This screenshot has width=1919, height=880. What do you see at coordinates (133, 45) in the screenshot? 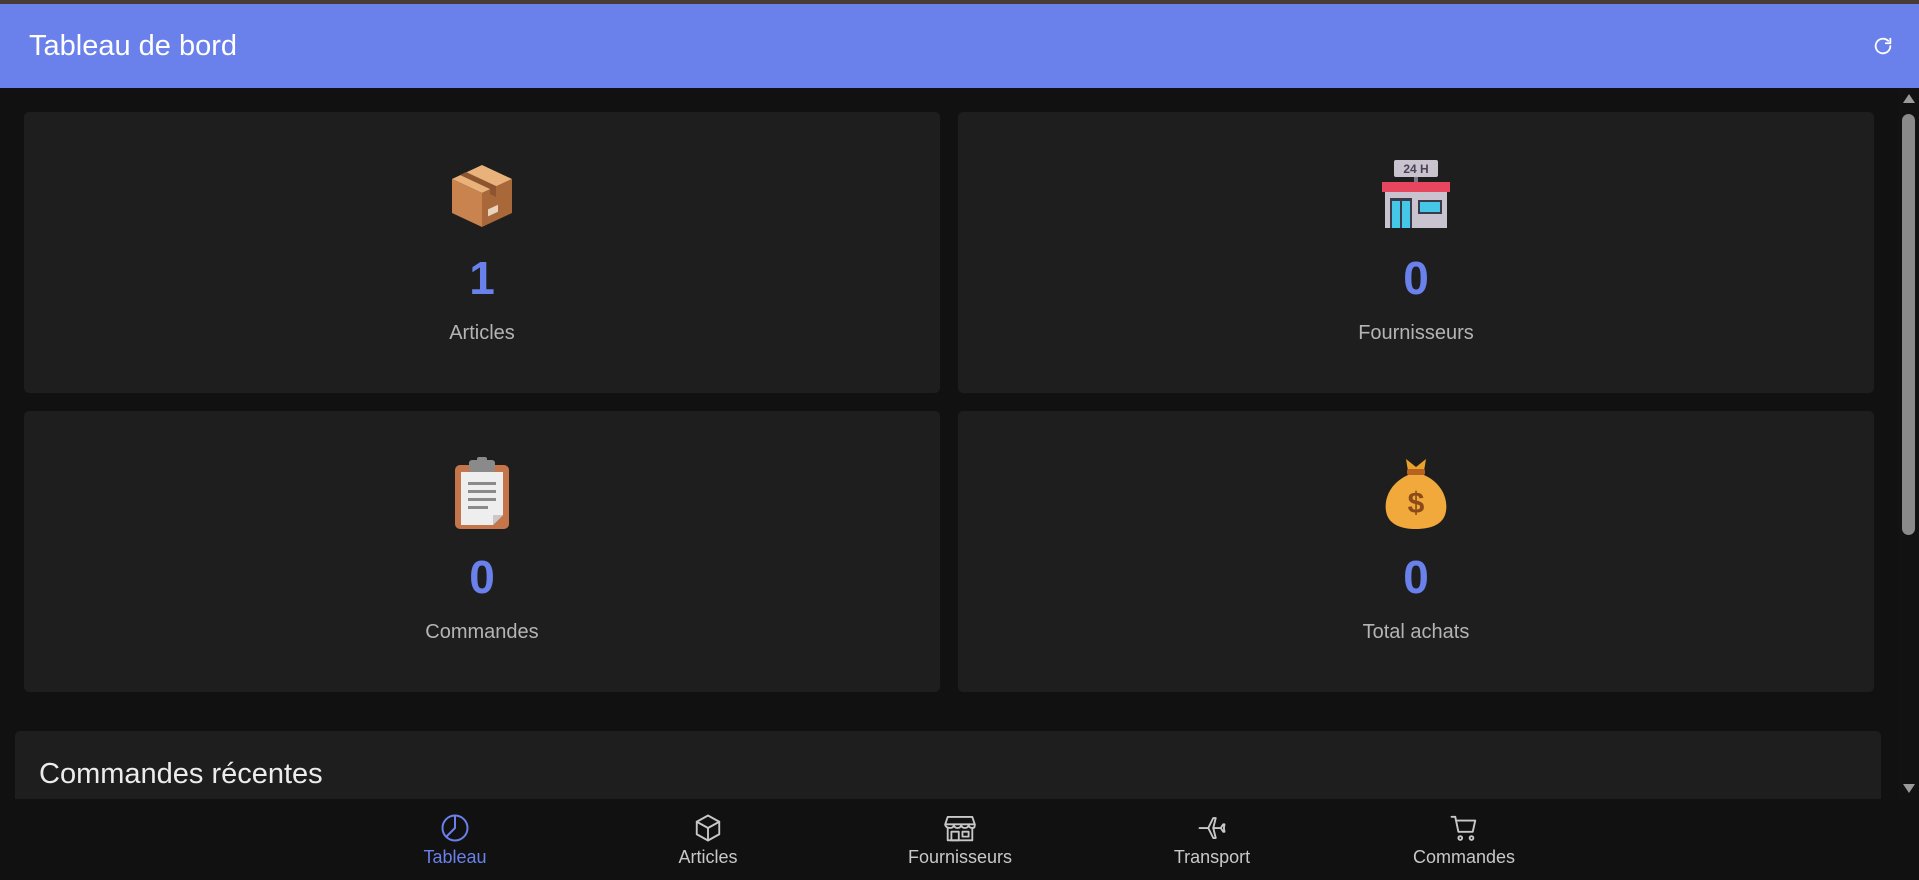
I see `page-title: Tableau de bord` at bounding box center [133, 45].